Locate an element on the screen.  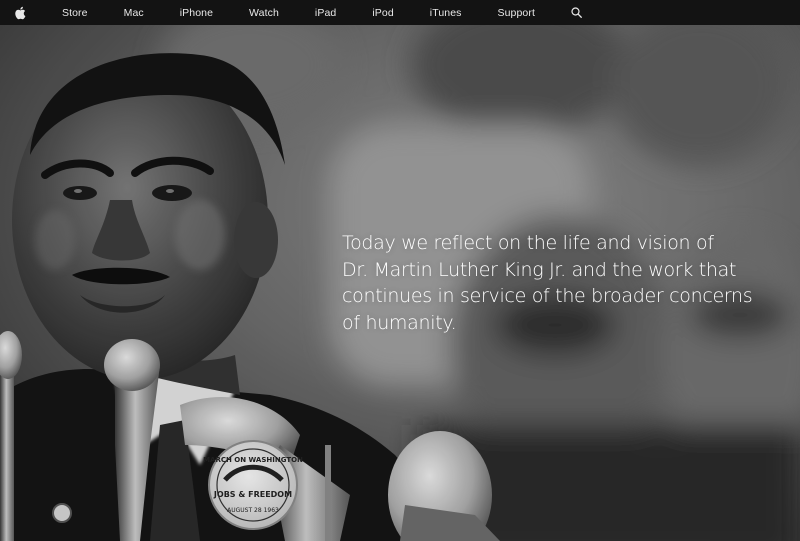
apple-logo-icon is located at coordinates (20, 13).